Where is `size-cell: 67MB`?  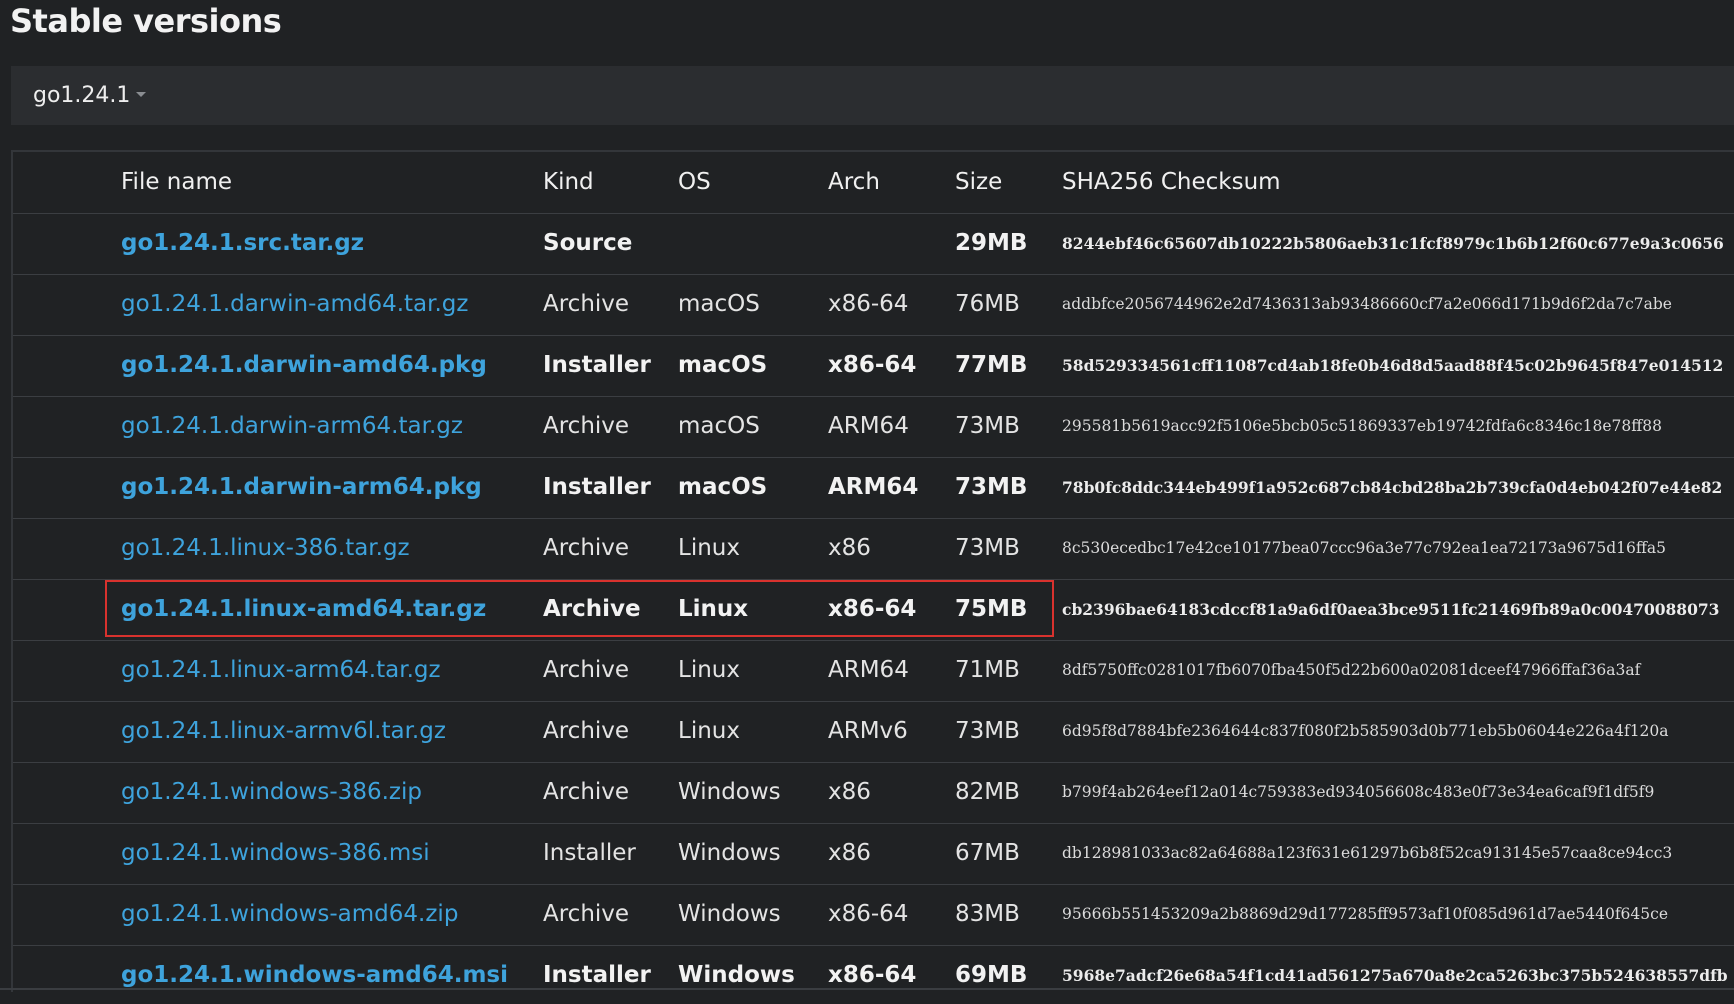
size-cell: 67MB is located at coordinates (987, 853).